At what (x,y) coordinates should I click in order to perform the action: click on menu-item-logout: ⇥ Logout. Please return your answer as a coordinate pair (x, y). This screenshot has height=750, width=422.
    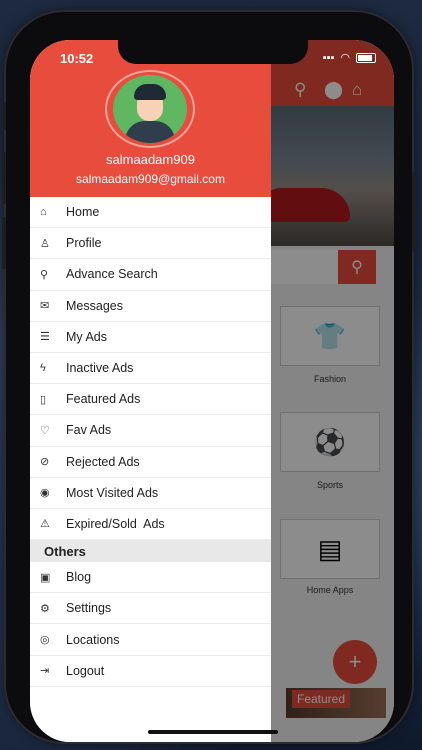
    Looking at the image, I should click on (150, 671).